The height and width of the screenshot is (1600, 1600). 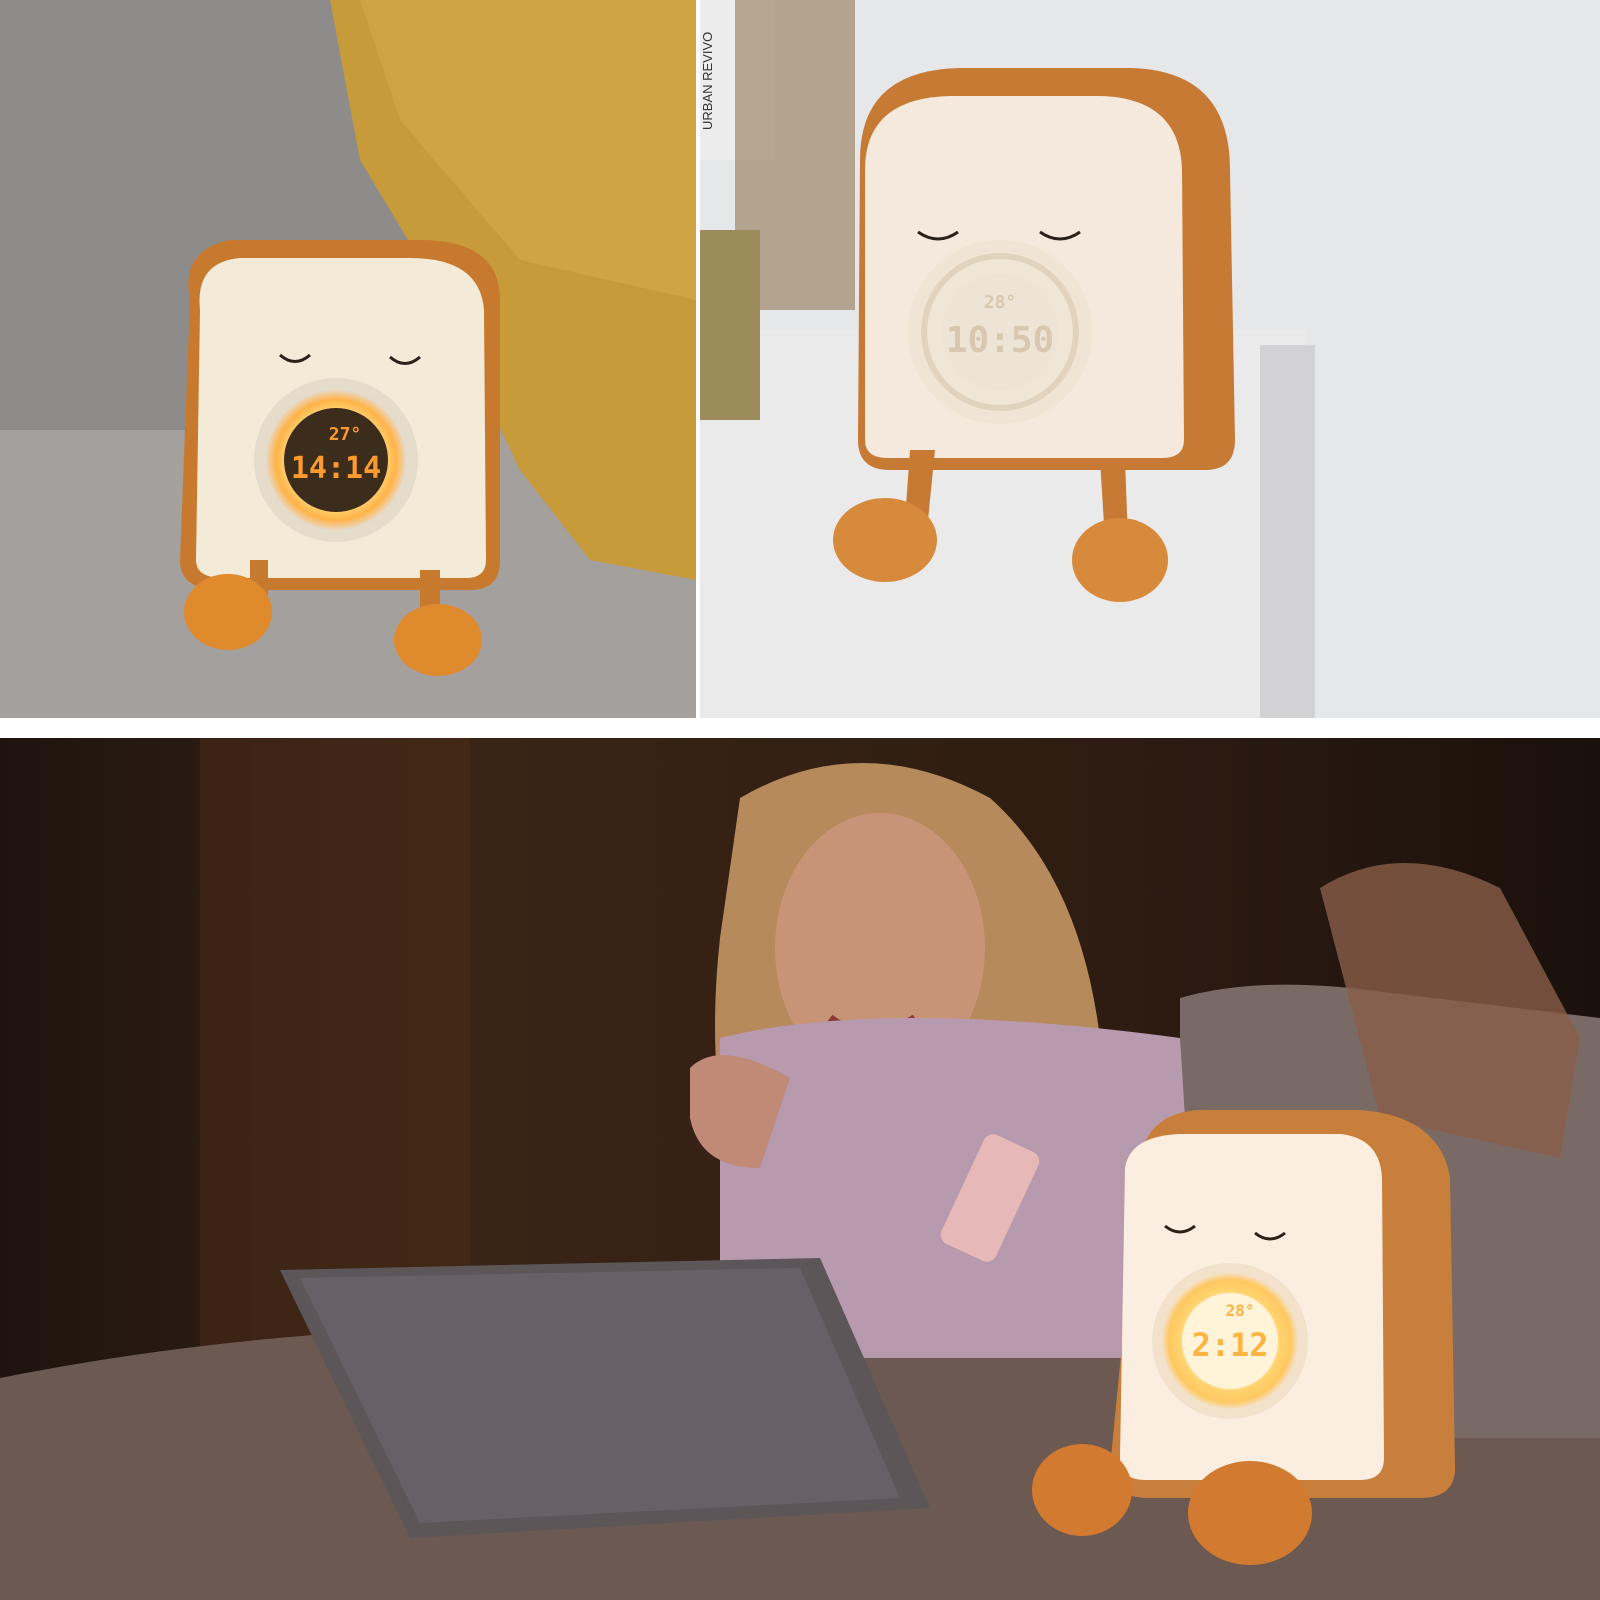 I want to click on clock-time: 14:14, so click(x=336, y=468).